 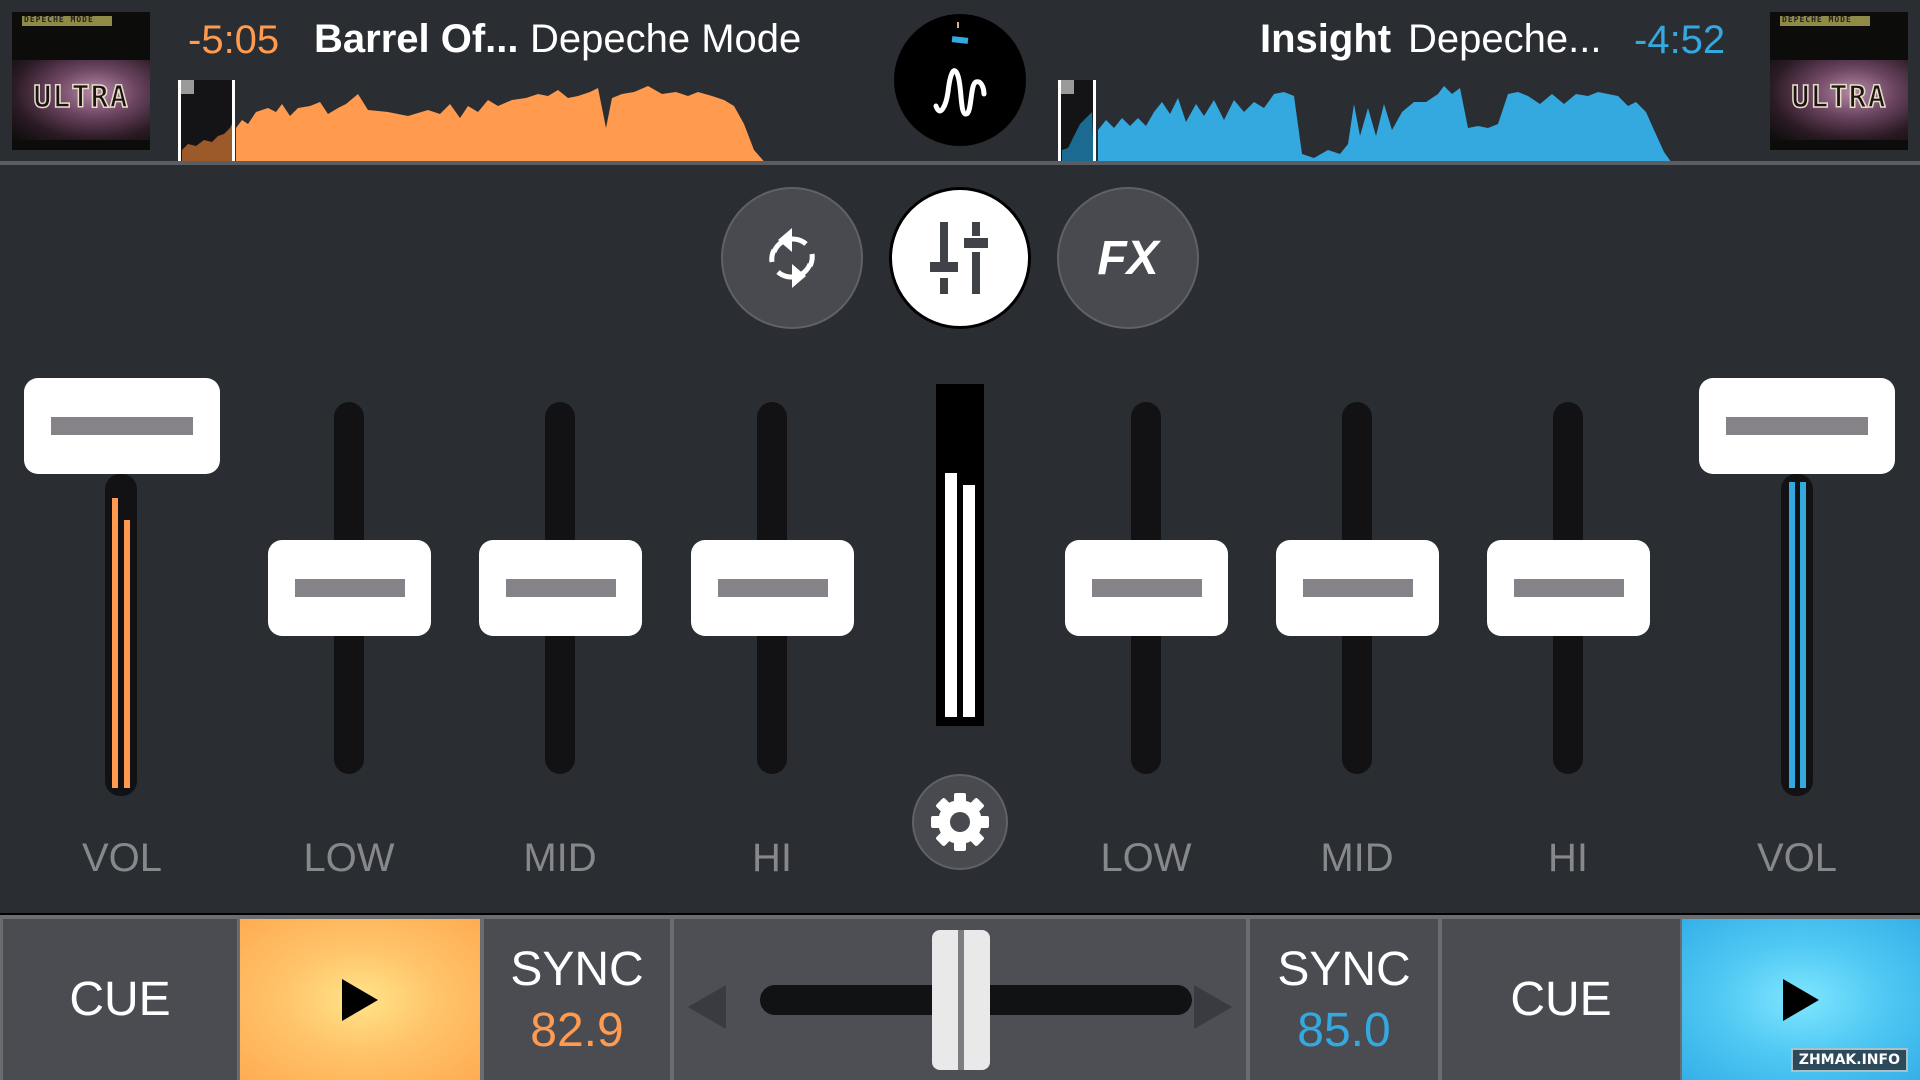 What do you see at coordinates (1059, 121) in the screenshot?
I see `deck-b-start-line` at bounding box center [1059, 121].